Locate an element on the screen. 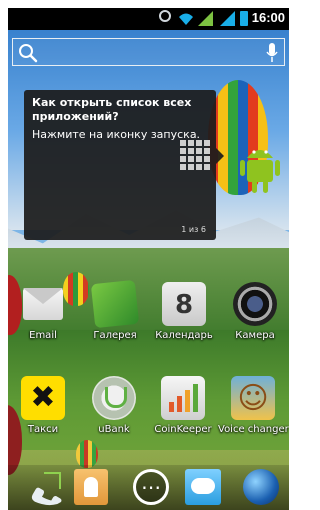 This screenshot has height=510, width=320. gallery-icon is located at coordinates (115, 304).